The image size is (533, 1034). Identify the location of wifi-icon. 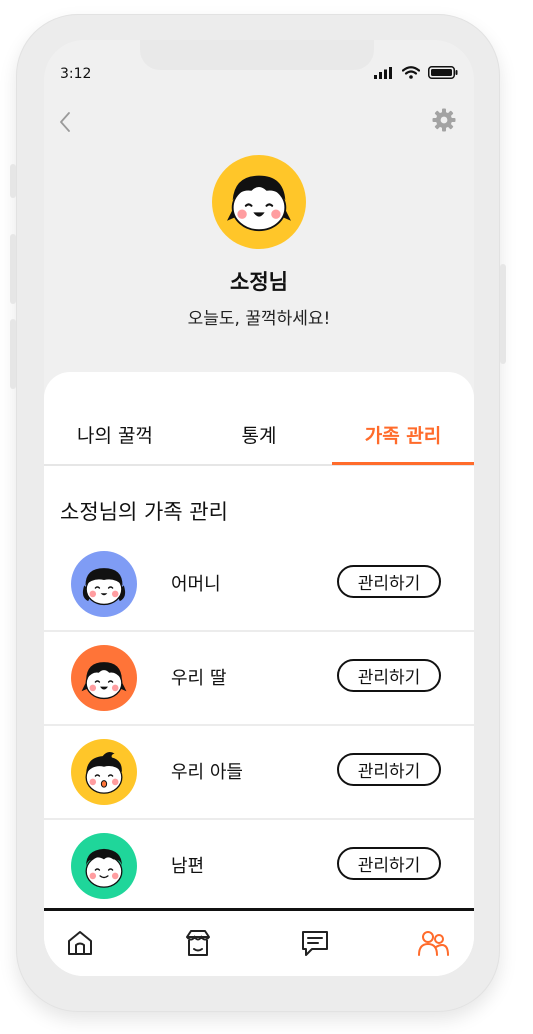
(411, 72).